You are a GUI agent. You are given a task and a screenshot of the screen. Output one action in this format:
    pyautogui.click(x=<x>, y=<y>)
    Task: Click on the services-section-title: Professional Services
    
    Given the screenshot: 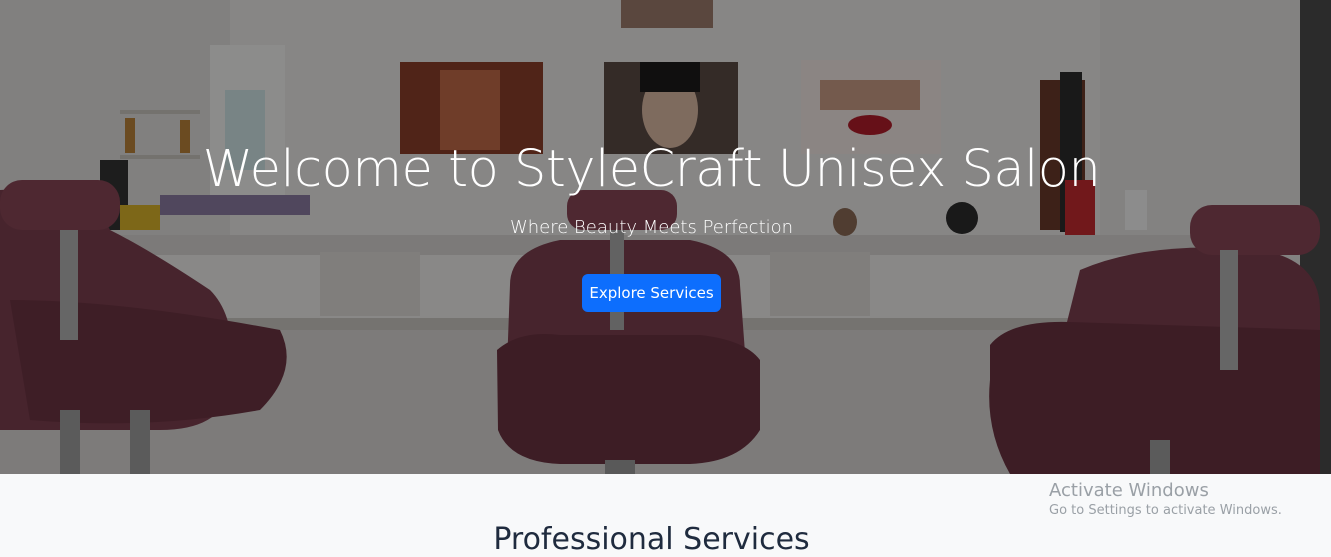 What is the action you would take?
    pyautogui.click(x=651, y=539)
    